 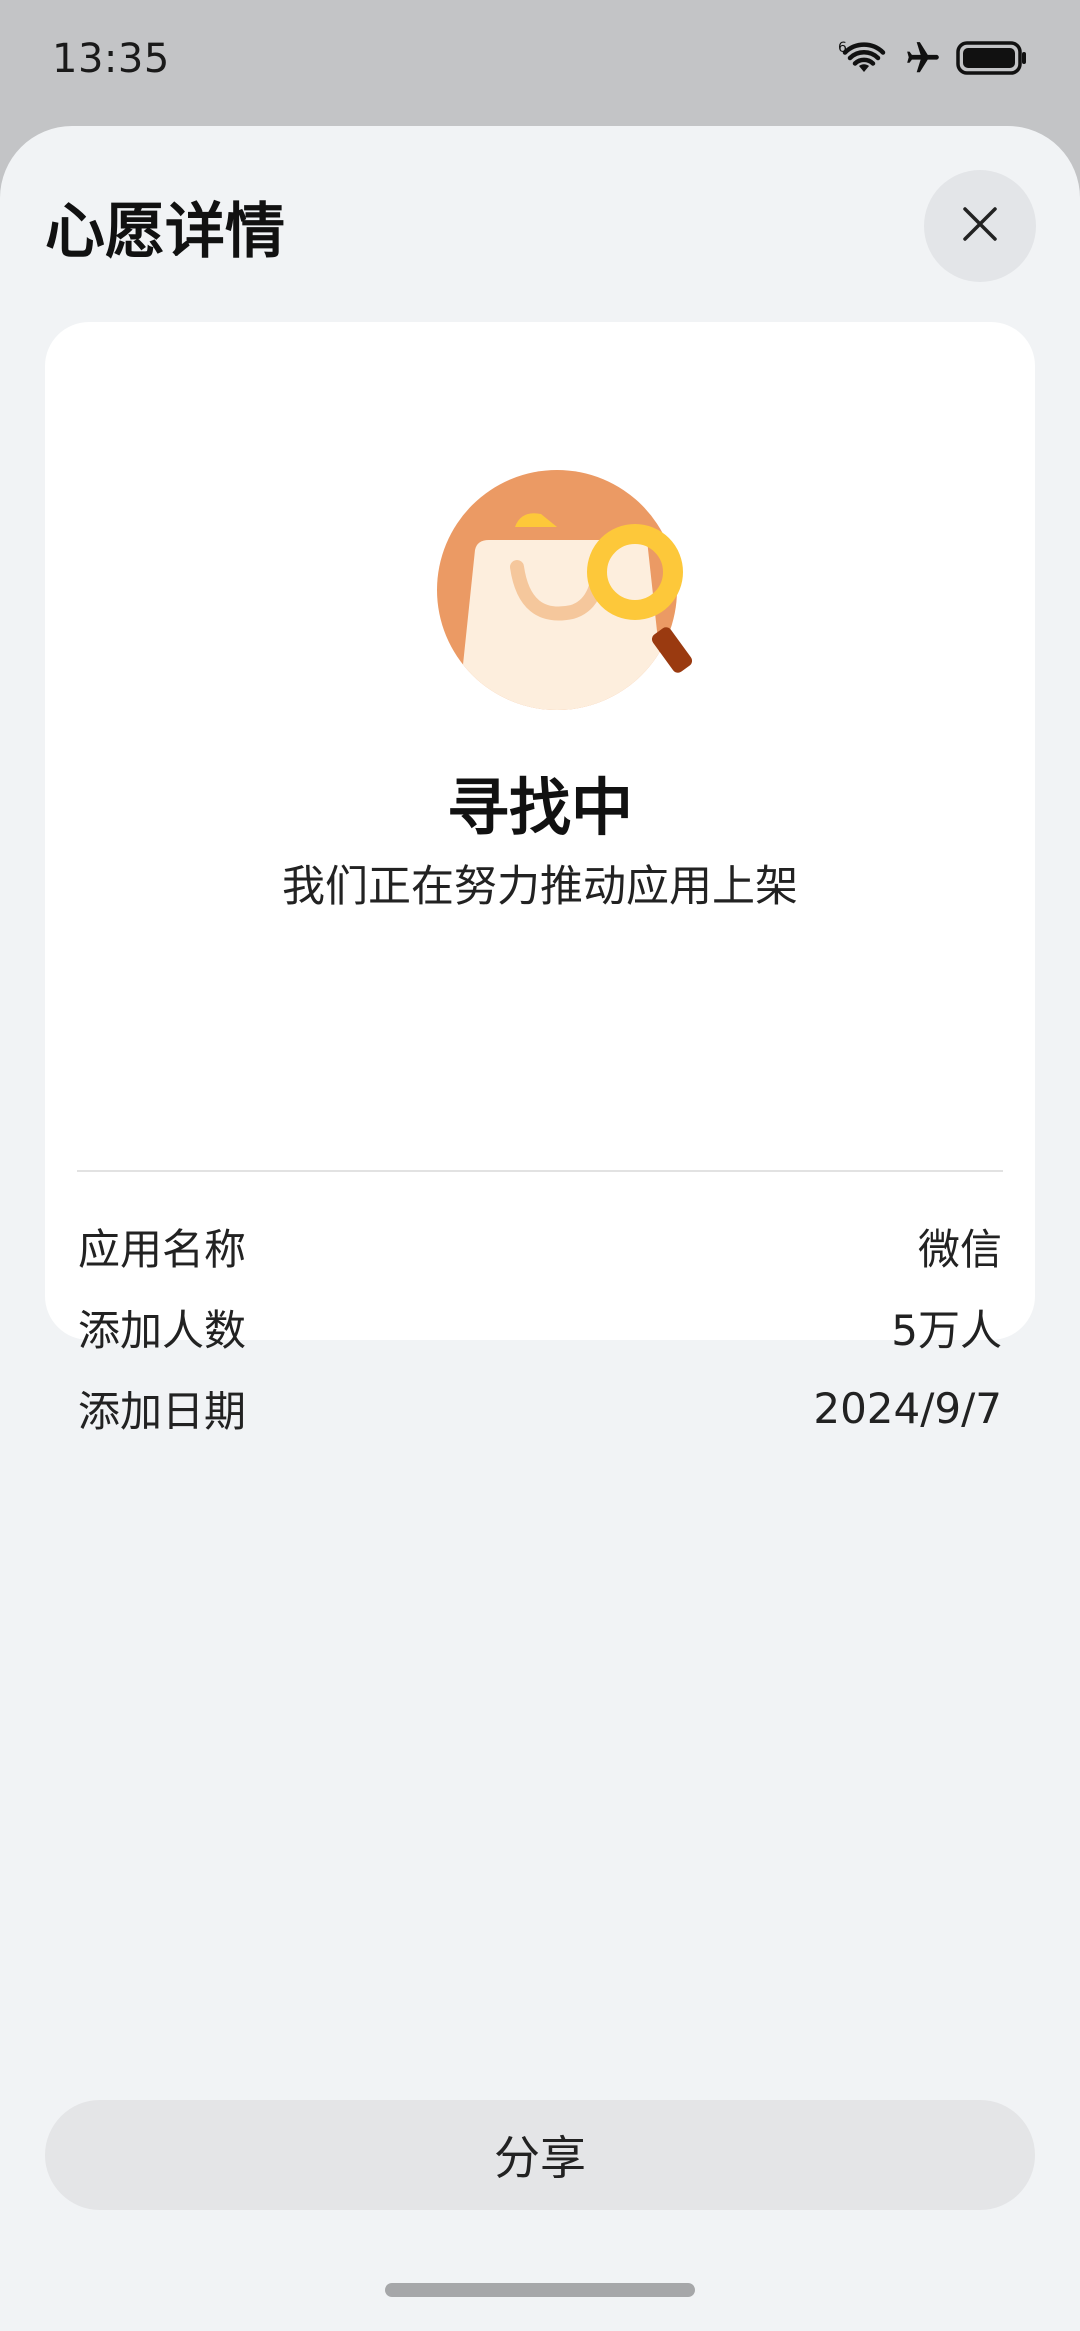 What do you see at coordinates (540, 887) in the screenshot?
I see `status-description: 我们正在努力推动应用上架` at bounding box center [540, 887].